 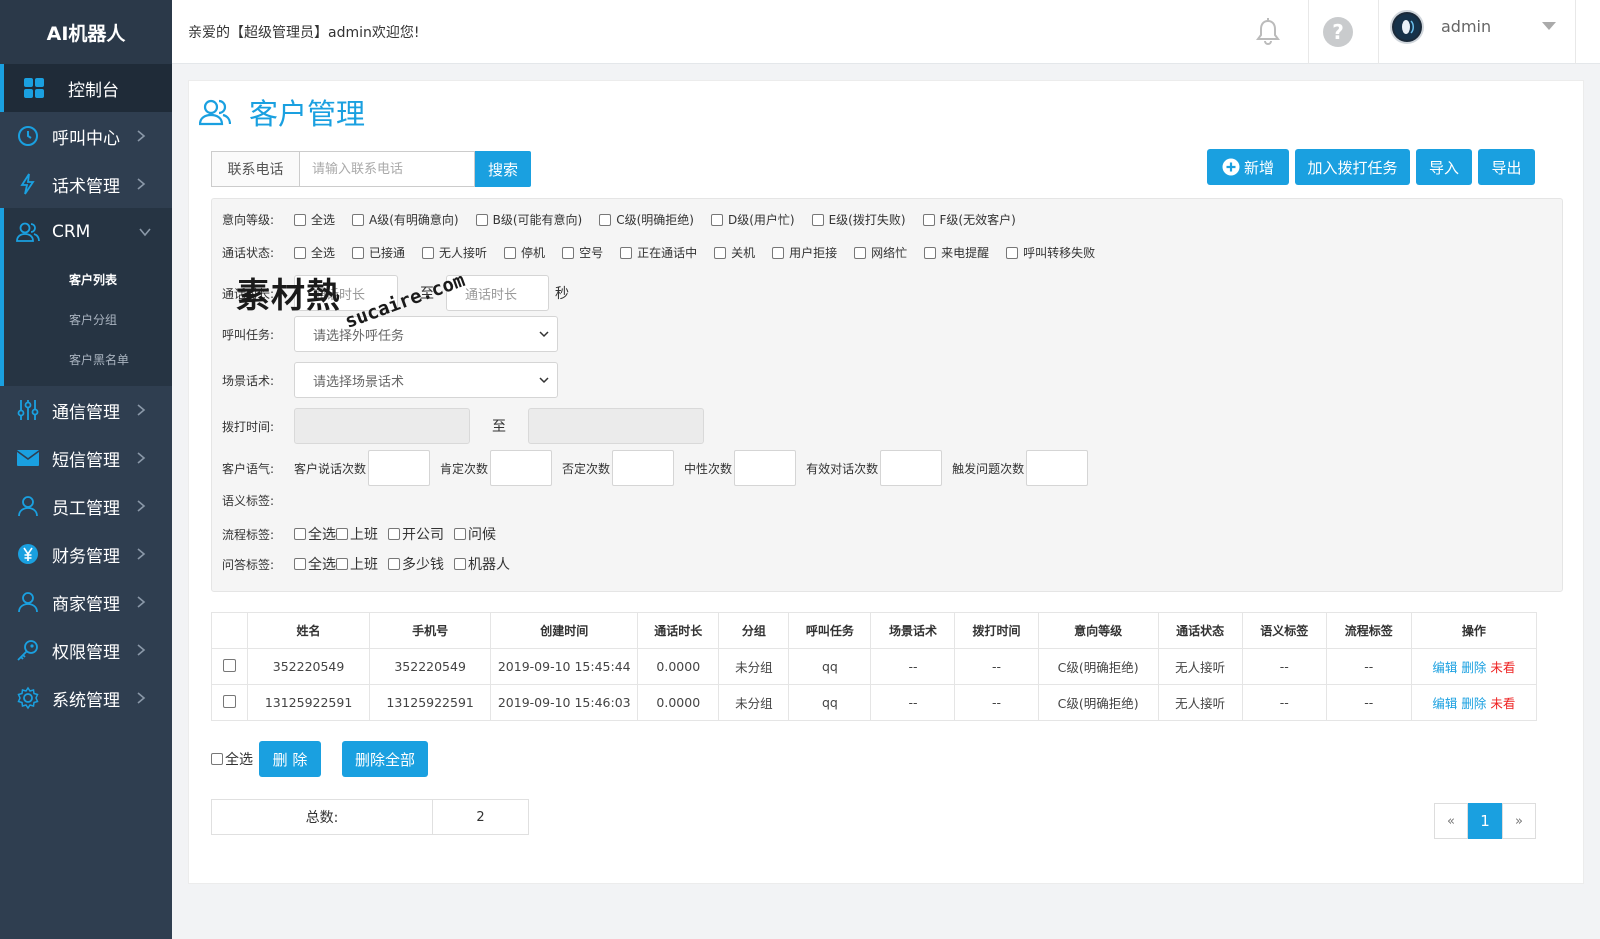 What do you see at coordinates (734, 252) in the screenshot?
I see `status-checkbox: 关机` at bounding box center [734, 252].